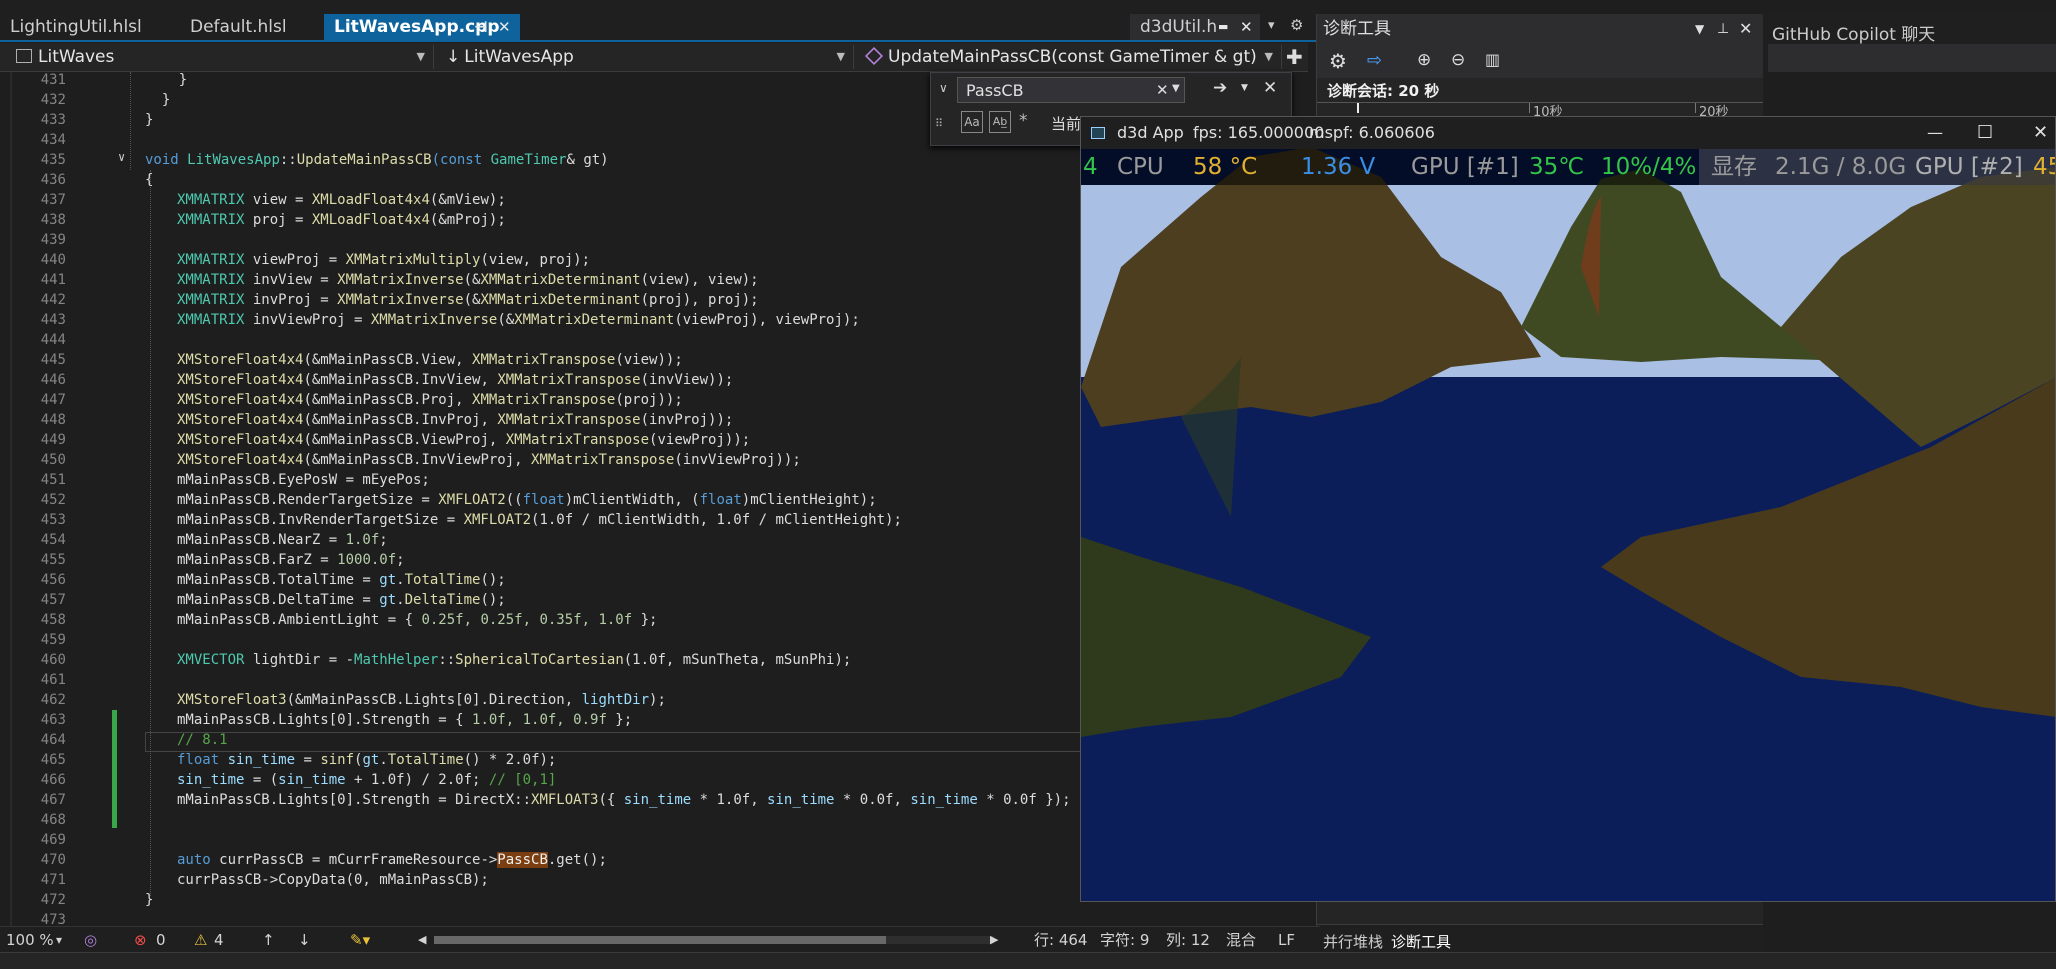  Describe the element at coordinates (53, 160) in the screenshot. I see `line-number: 435` at that location.